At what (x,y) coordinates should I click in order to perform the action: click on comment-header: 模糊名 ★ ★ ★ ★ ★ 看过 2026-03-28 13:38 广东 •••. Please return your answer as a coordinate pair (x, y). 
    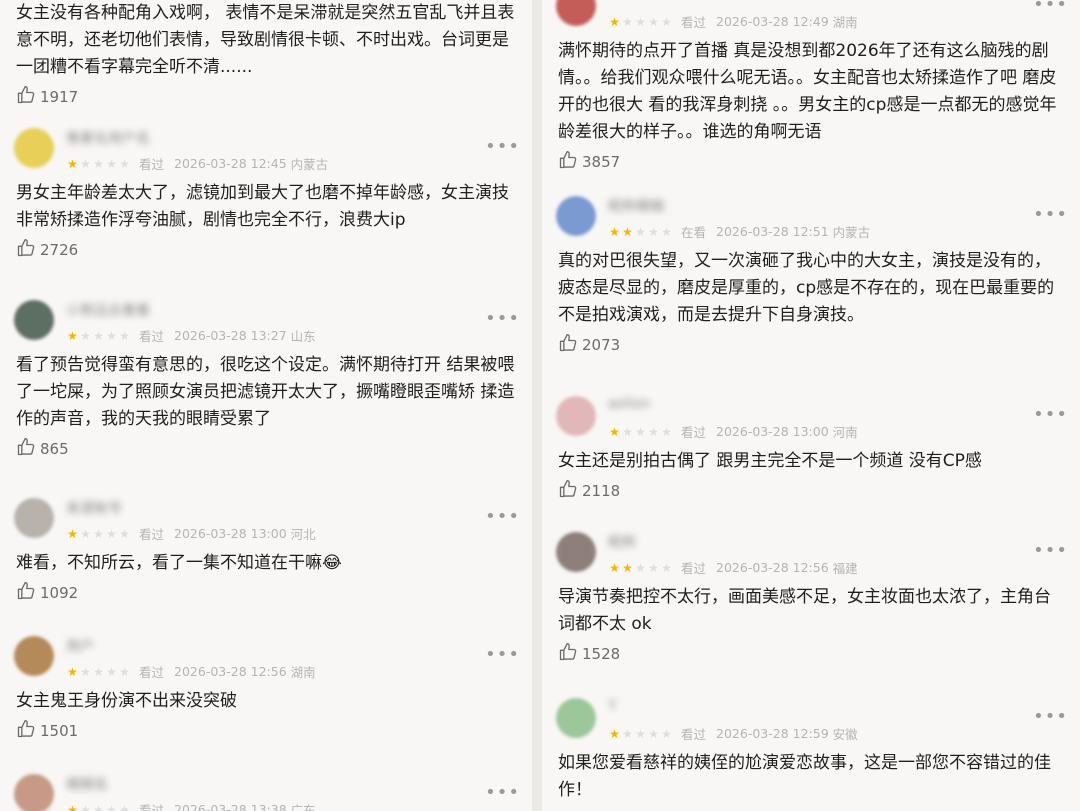
    Looking at the image, I should click on (266, 788).